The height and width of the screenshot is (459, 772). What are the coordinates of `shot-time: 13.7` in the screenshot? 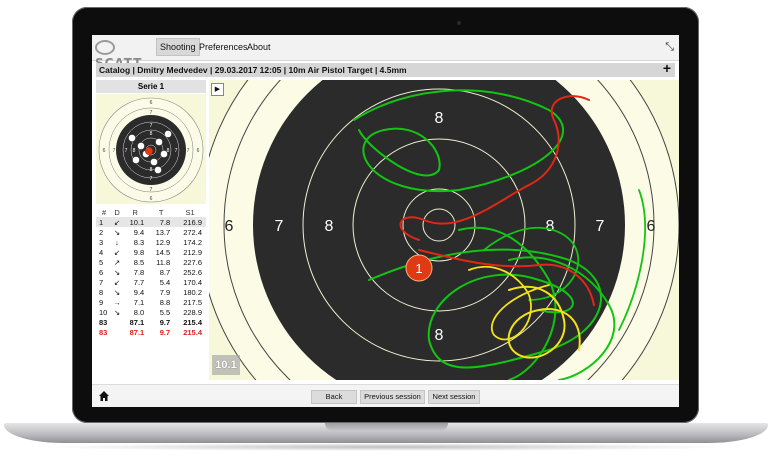 It's located at (163, 232).